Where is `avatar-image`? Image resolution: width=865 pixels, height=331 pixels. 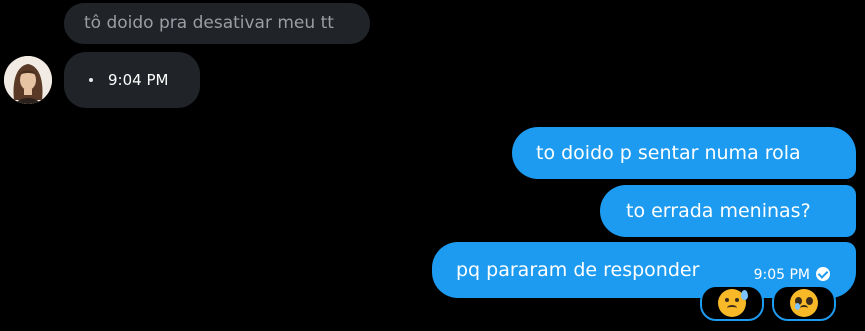
avatar-image is located at coordinates (28, 80).